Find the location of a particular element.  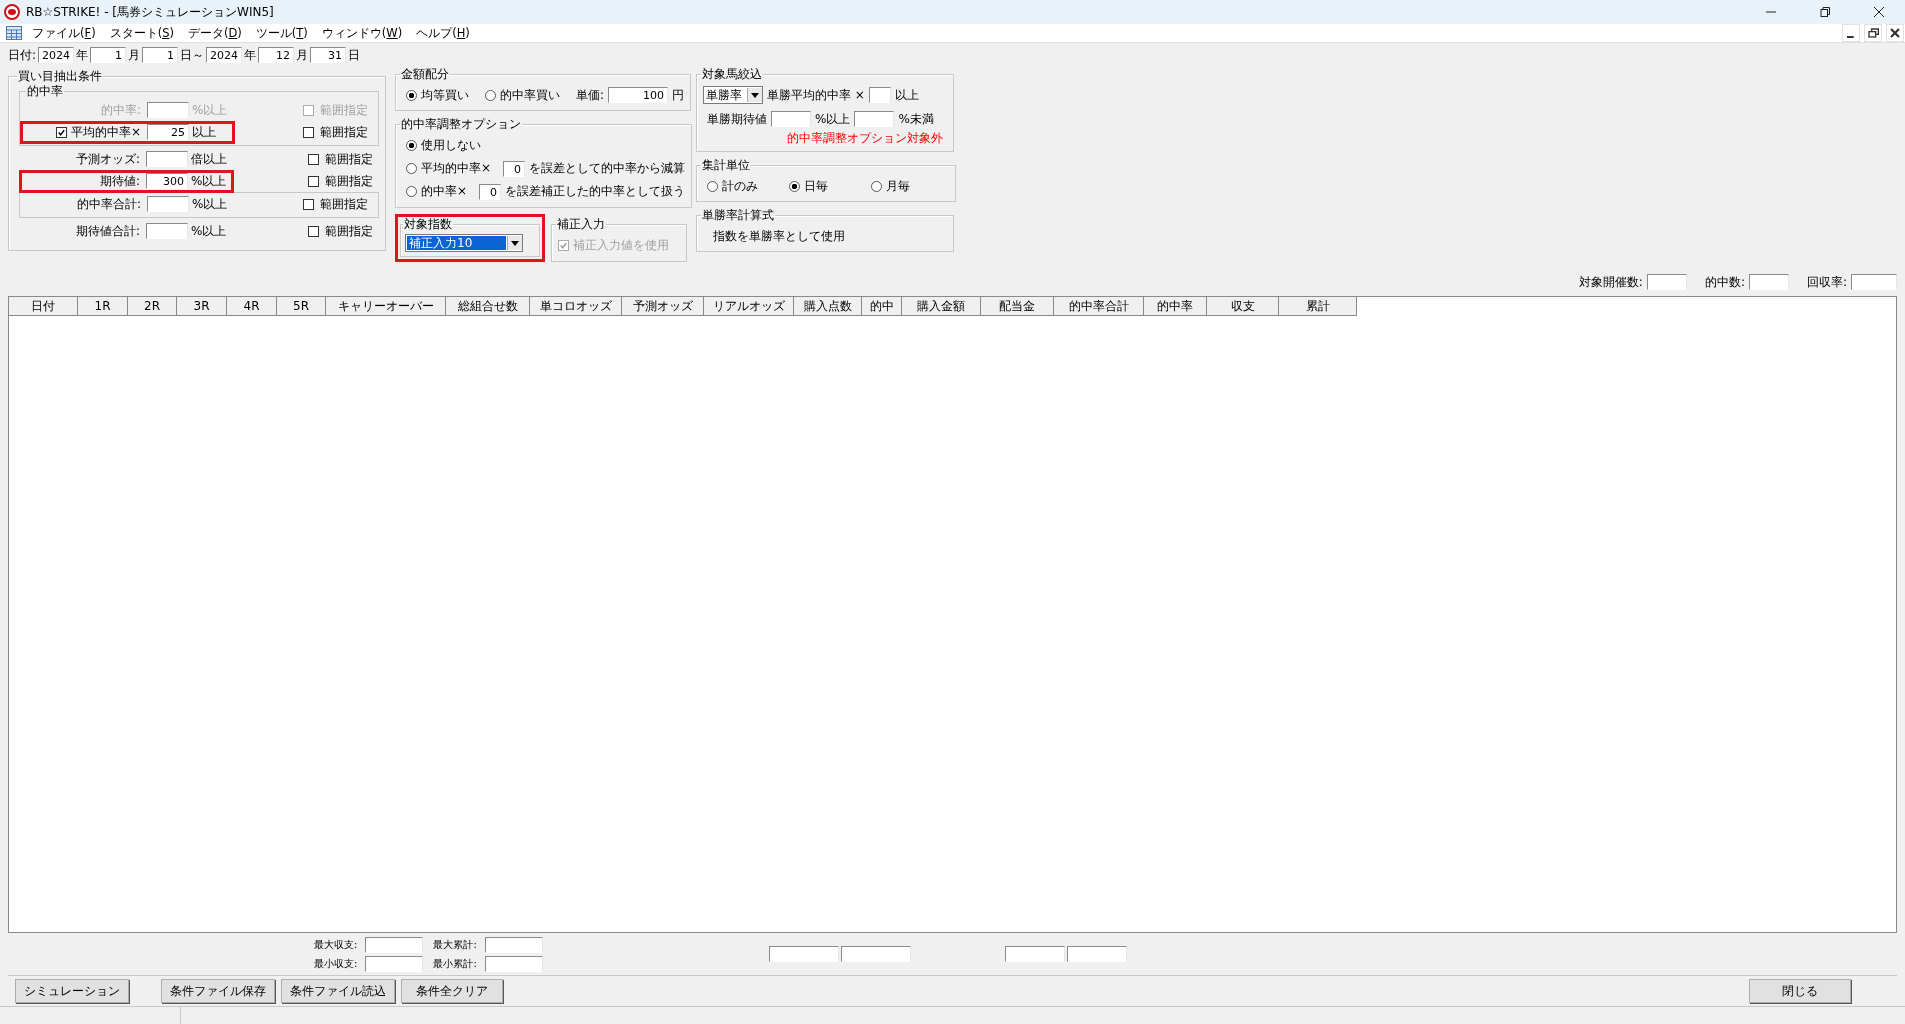

summary-label: 最大累計: is located at coordinates (455, 944).